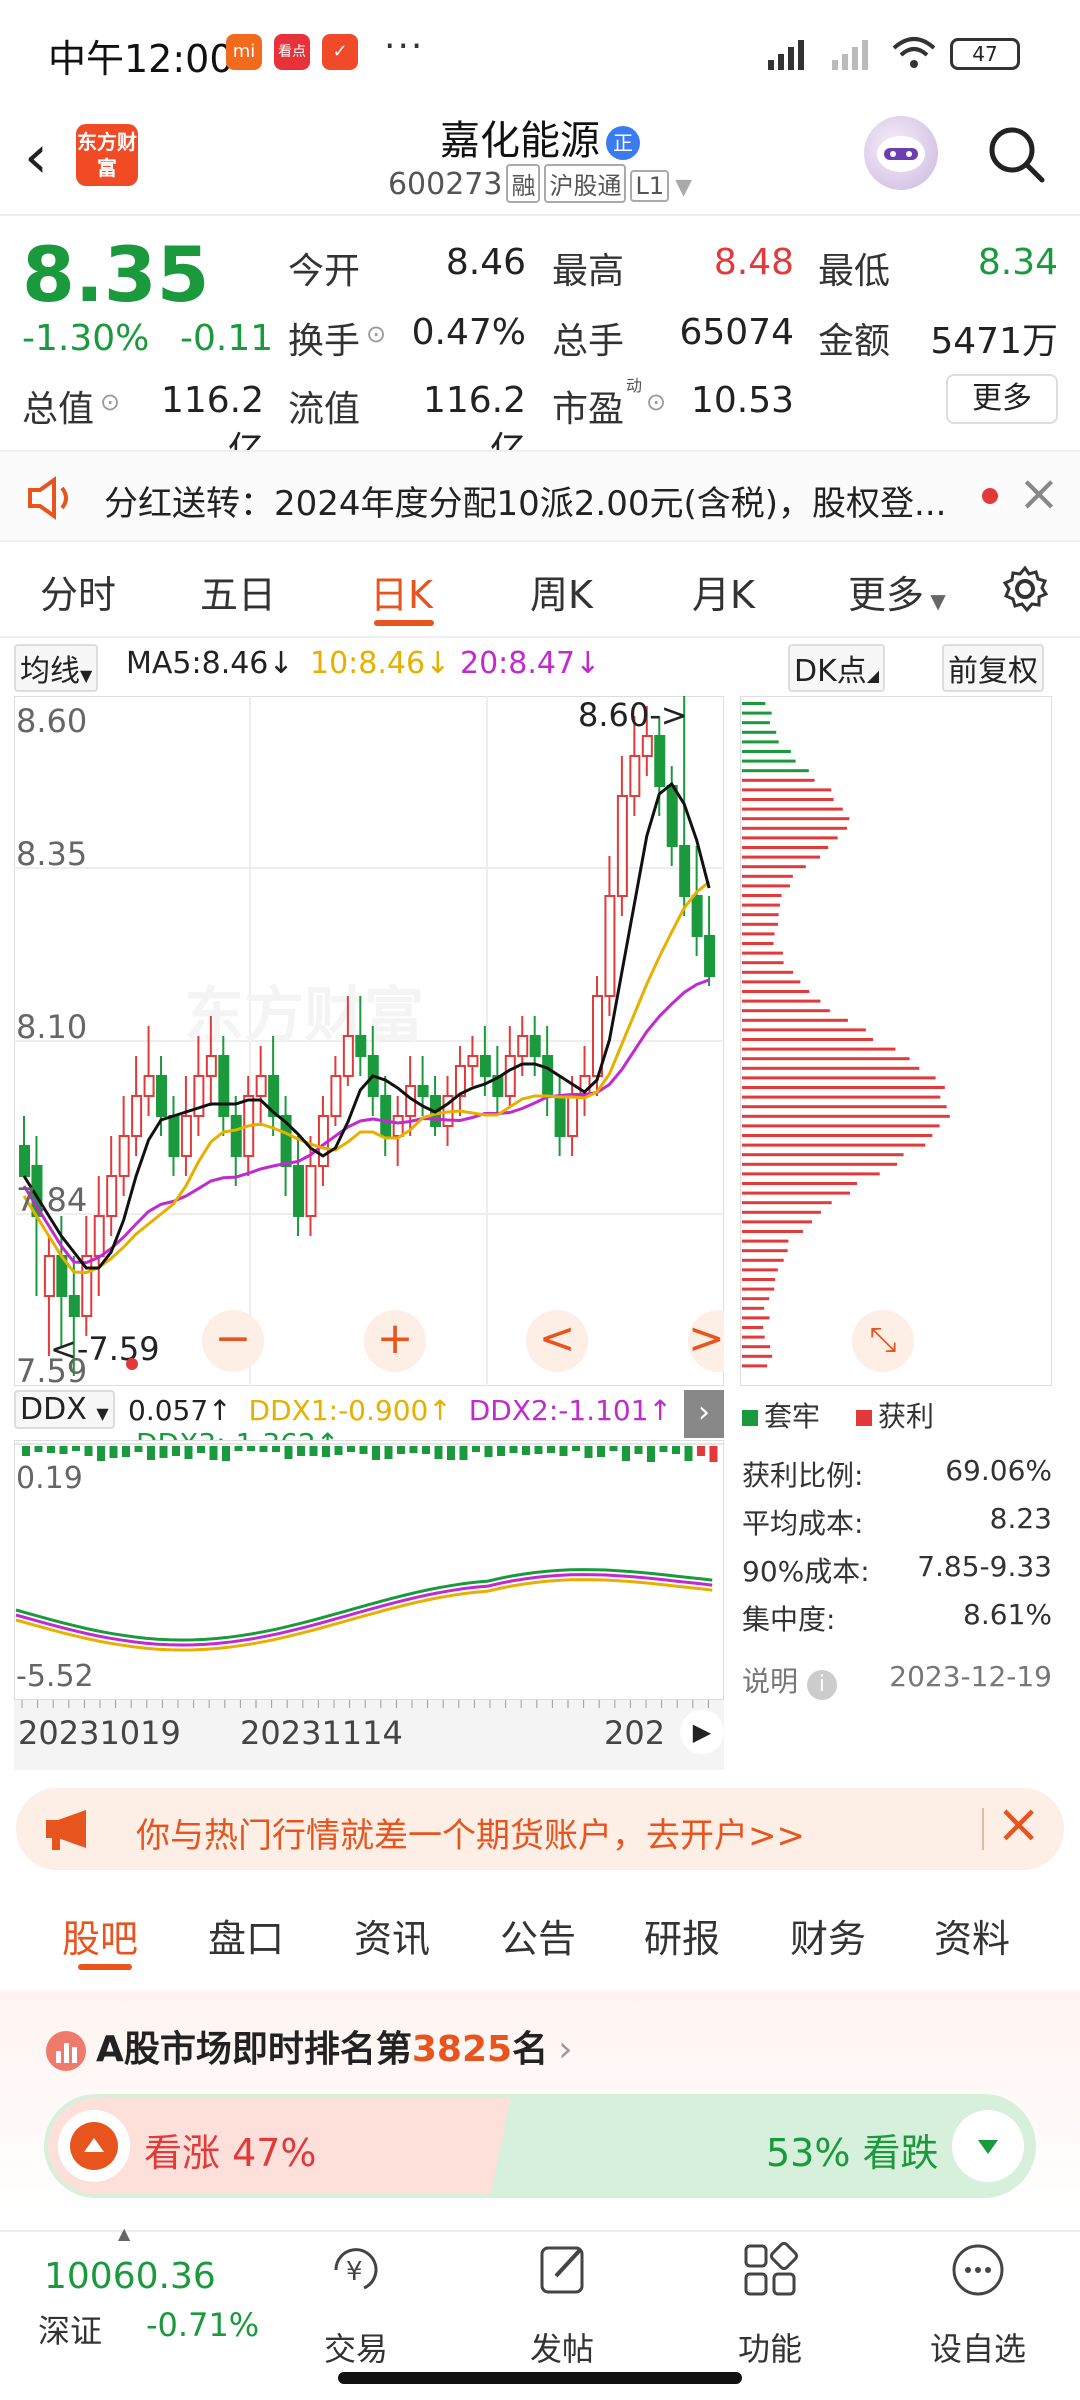 The height and width of the screenshot is (2400, 1080). Describe the element at coordinates (233, 1341) in the screenshot. I see `zoom-out-button: −` at that location.